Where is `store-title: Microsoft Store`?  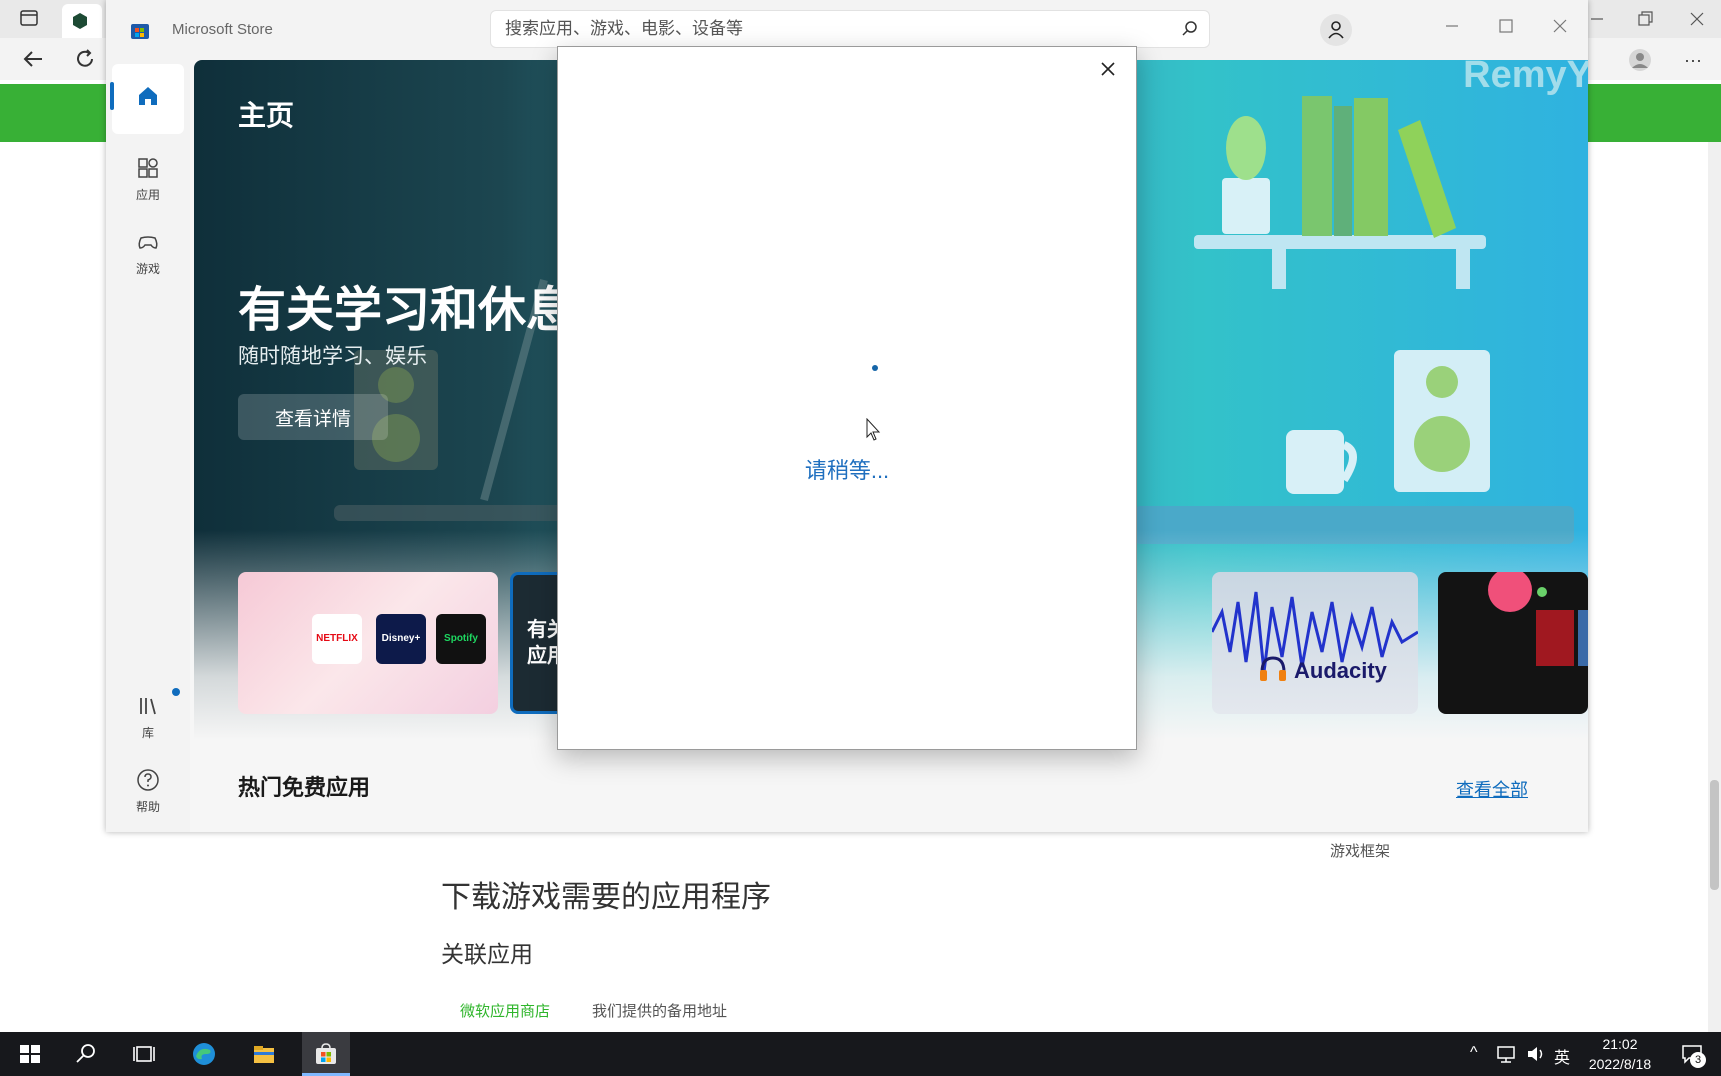
store-title: Microsoft Store is located at coordinates (222, 29).